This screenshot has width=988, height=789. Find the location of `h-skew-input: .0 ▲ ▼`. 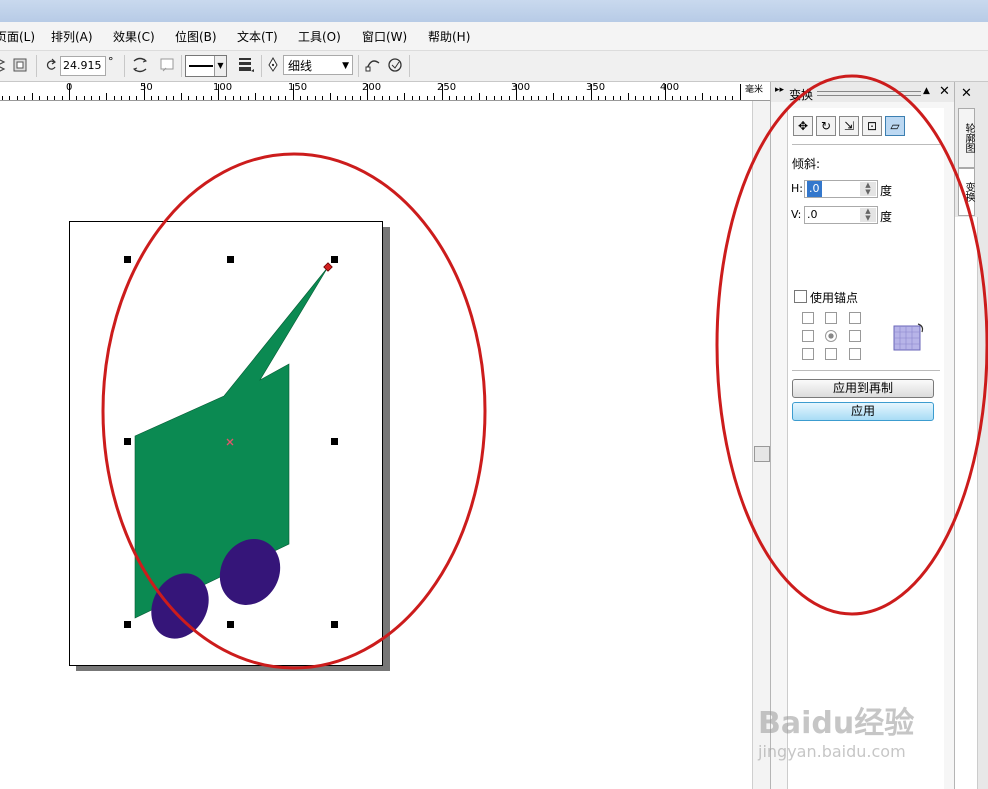

h-skew-input: .0 ▲ ▼ is located at coordinates (841, 189).